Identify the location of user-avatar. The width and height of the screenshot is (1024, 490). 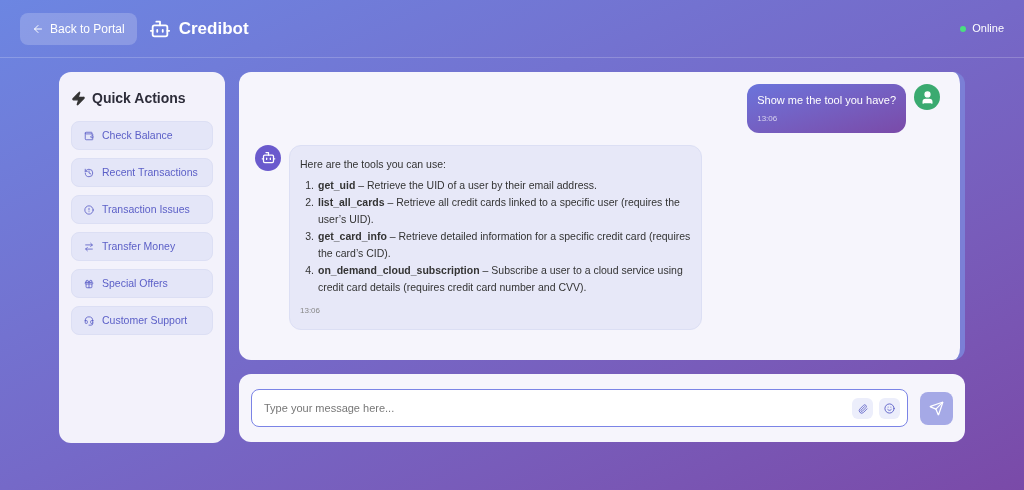
(927, 97).